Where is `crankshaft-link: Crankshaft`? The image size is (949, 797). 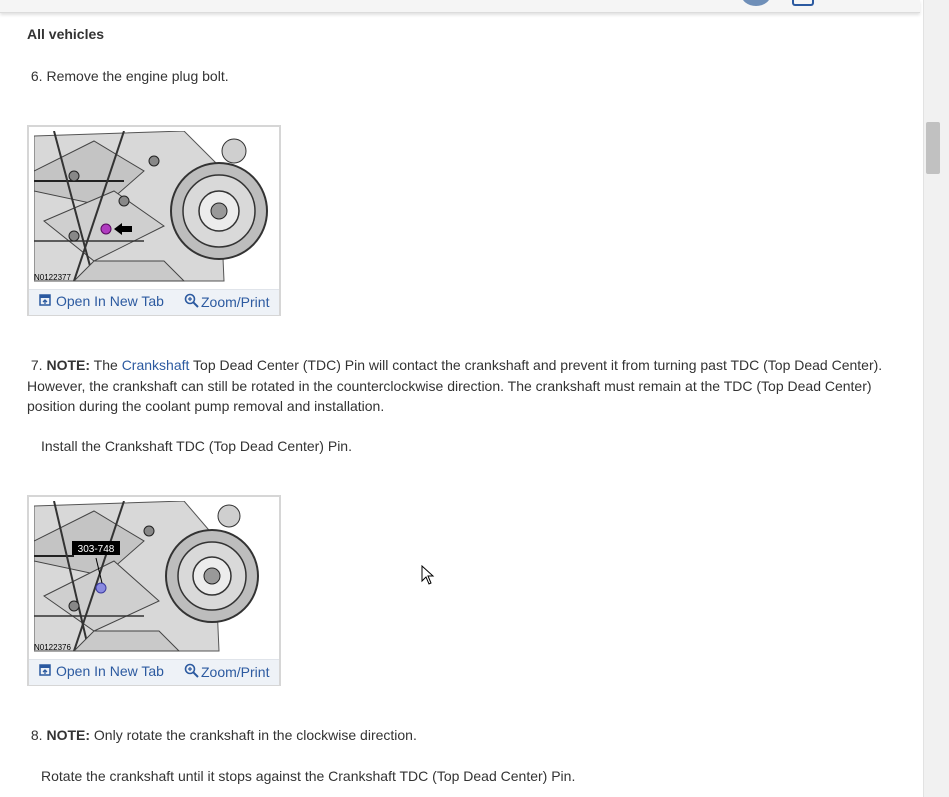
crankshaft-link: Crankshaft is located at coordinates (156, 365).